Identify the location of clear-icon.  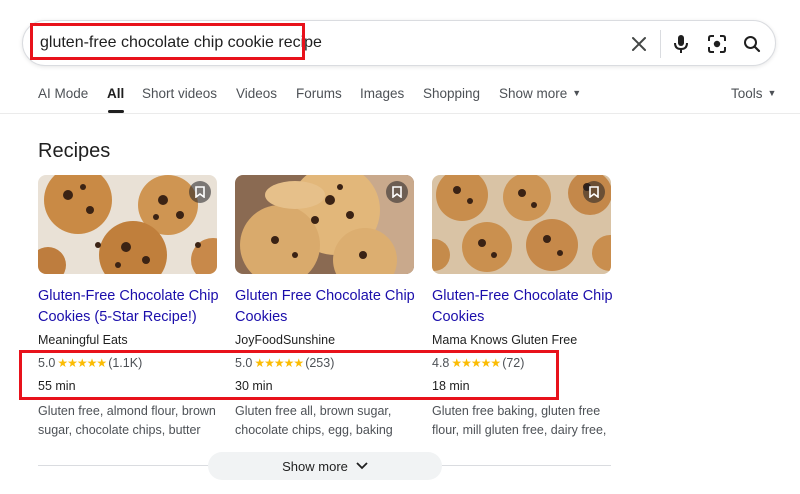
(639, 44).